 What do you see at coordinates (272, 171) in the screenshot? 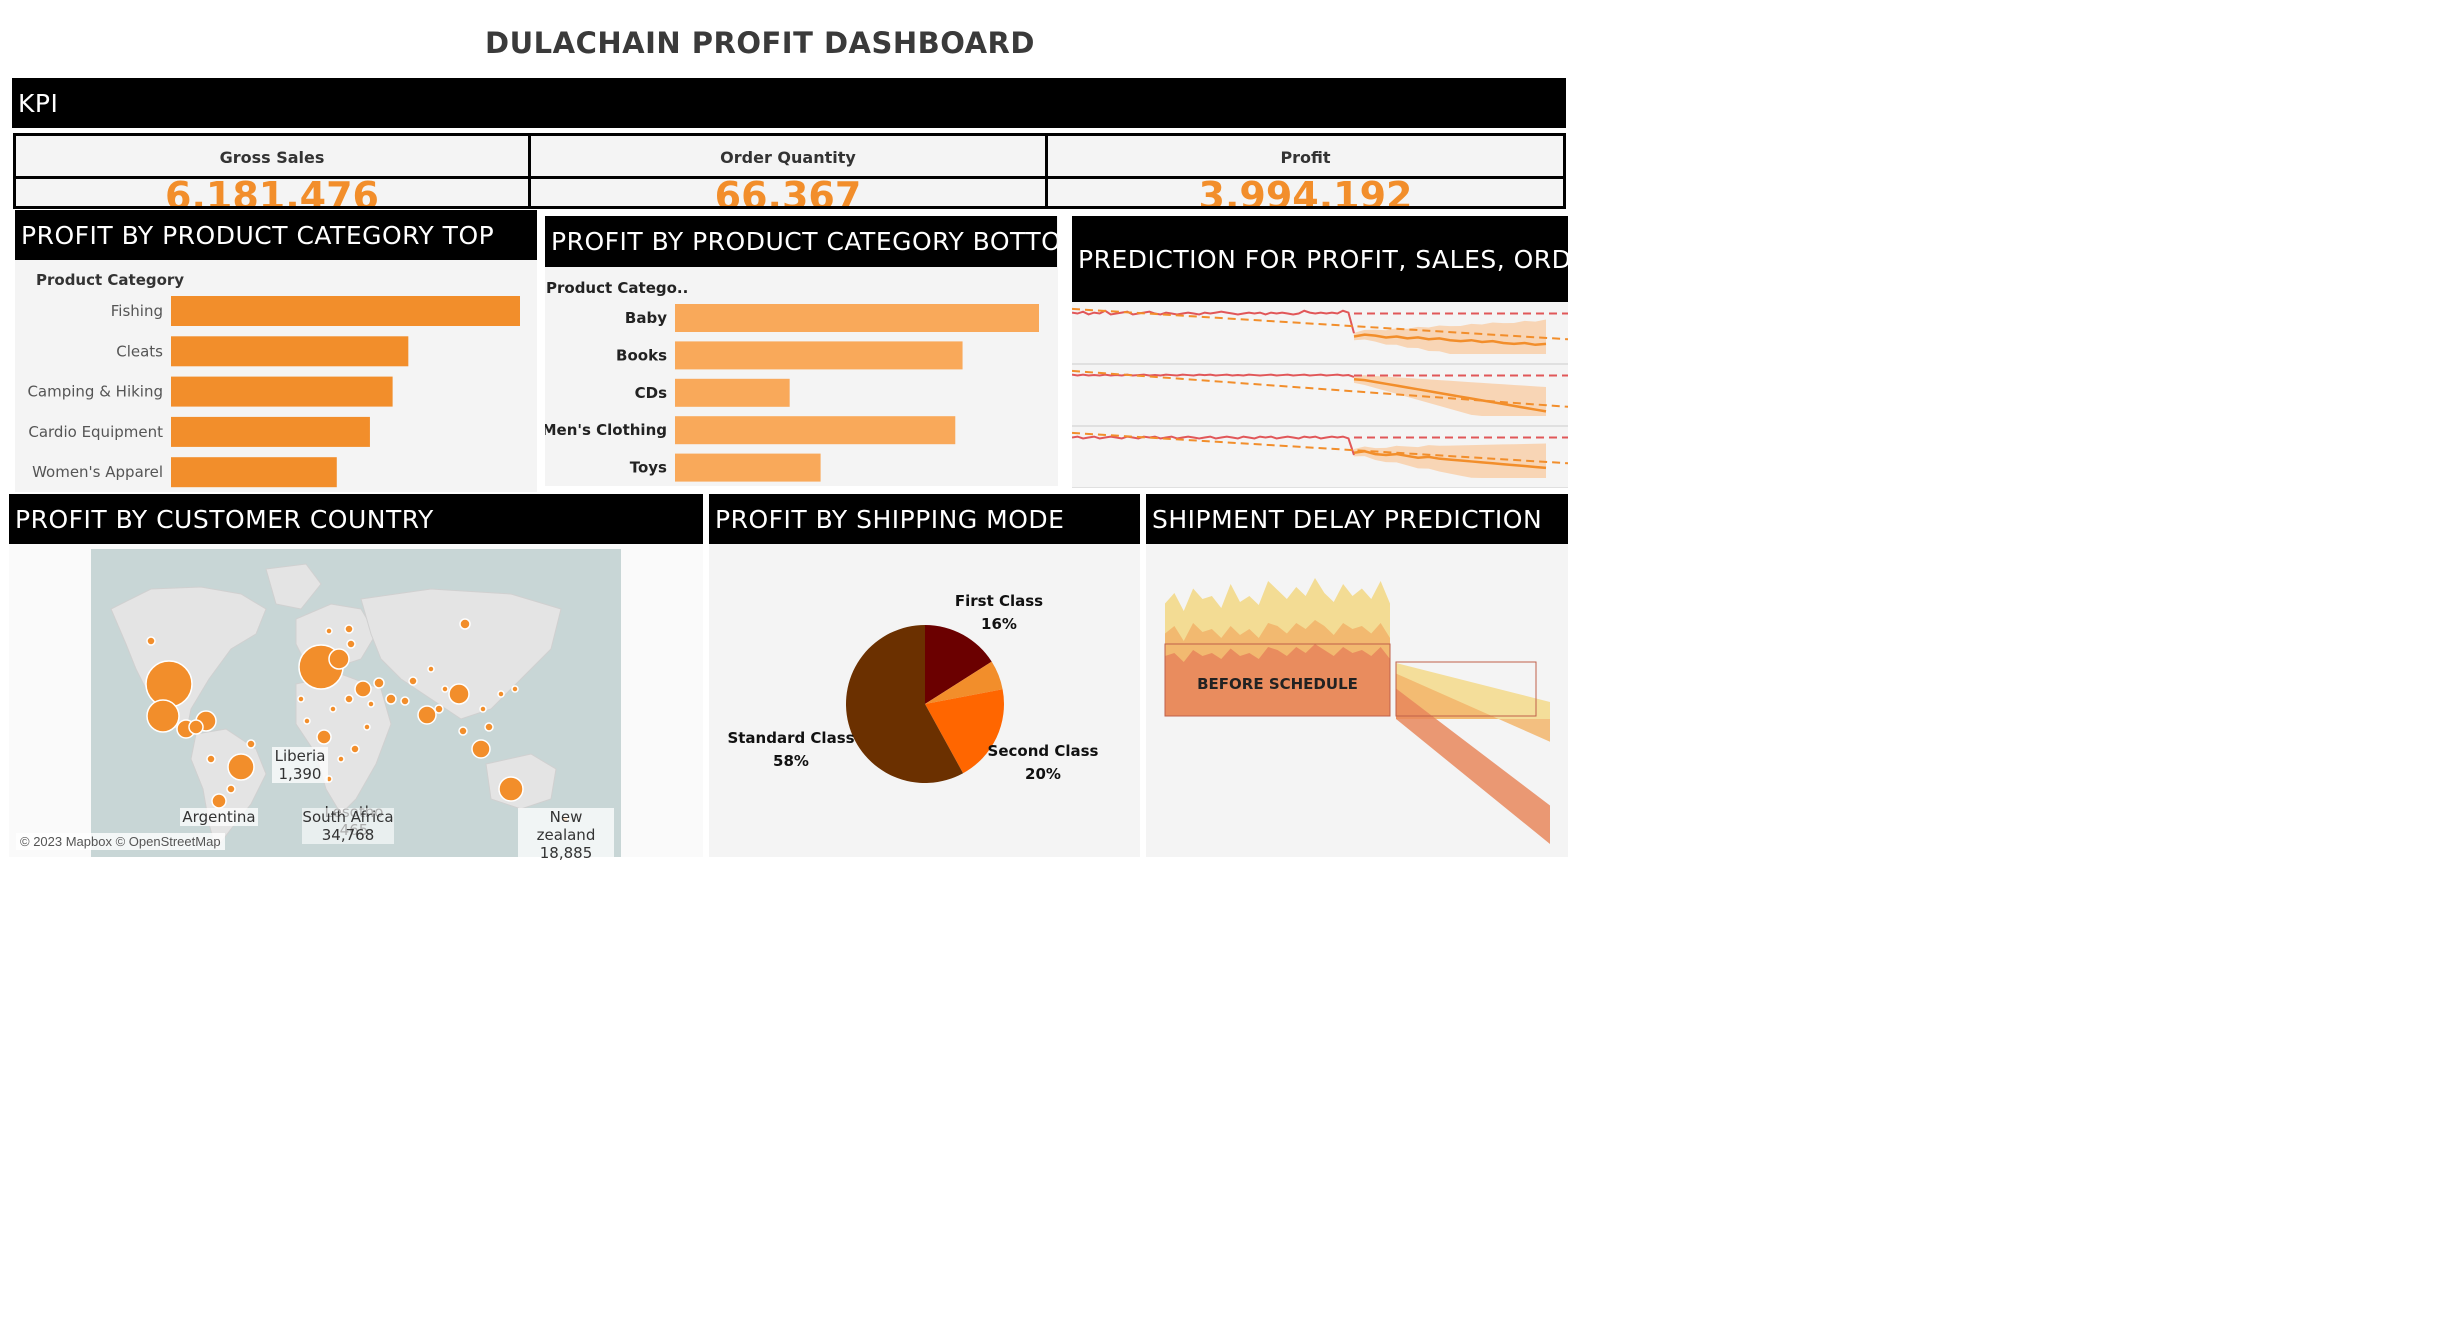
I see `kpi-gross-sales: Gross Sales 6,181,476` at bounding box center [272, 171].